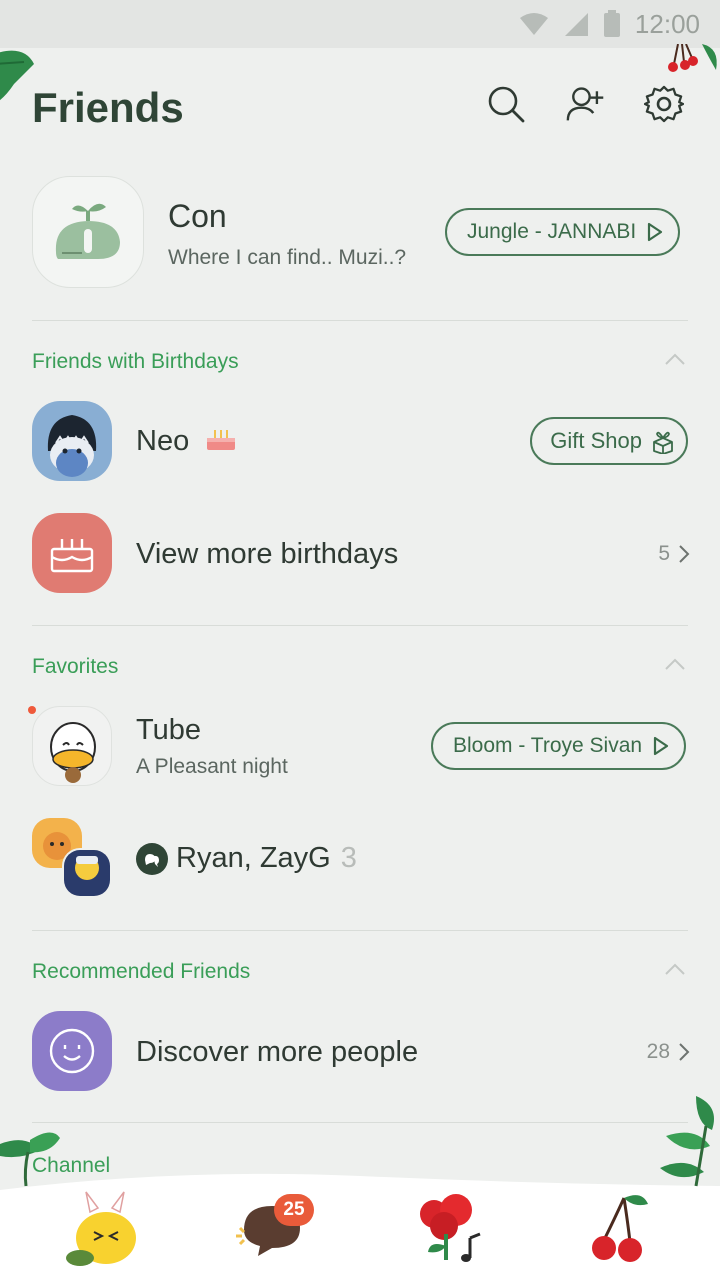  What do you see at coordinates (73, 752) in the screenshot?
I see `tube-character-icon` at bounding box center [73, 752].